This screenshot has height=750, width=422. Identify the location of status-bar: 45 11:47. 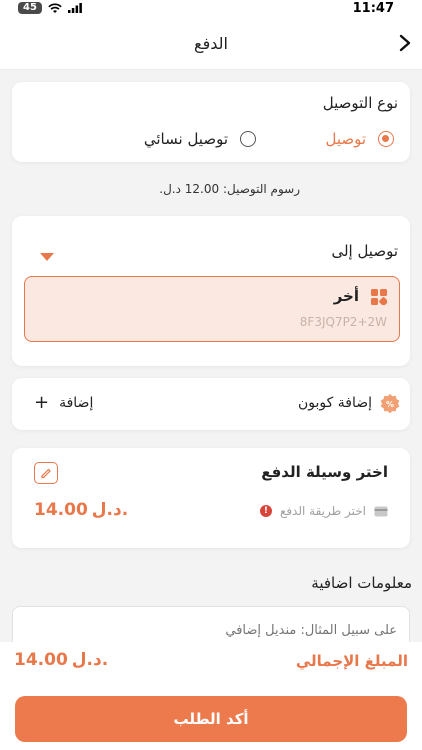
(211, 9).